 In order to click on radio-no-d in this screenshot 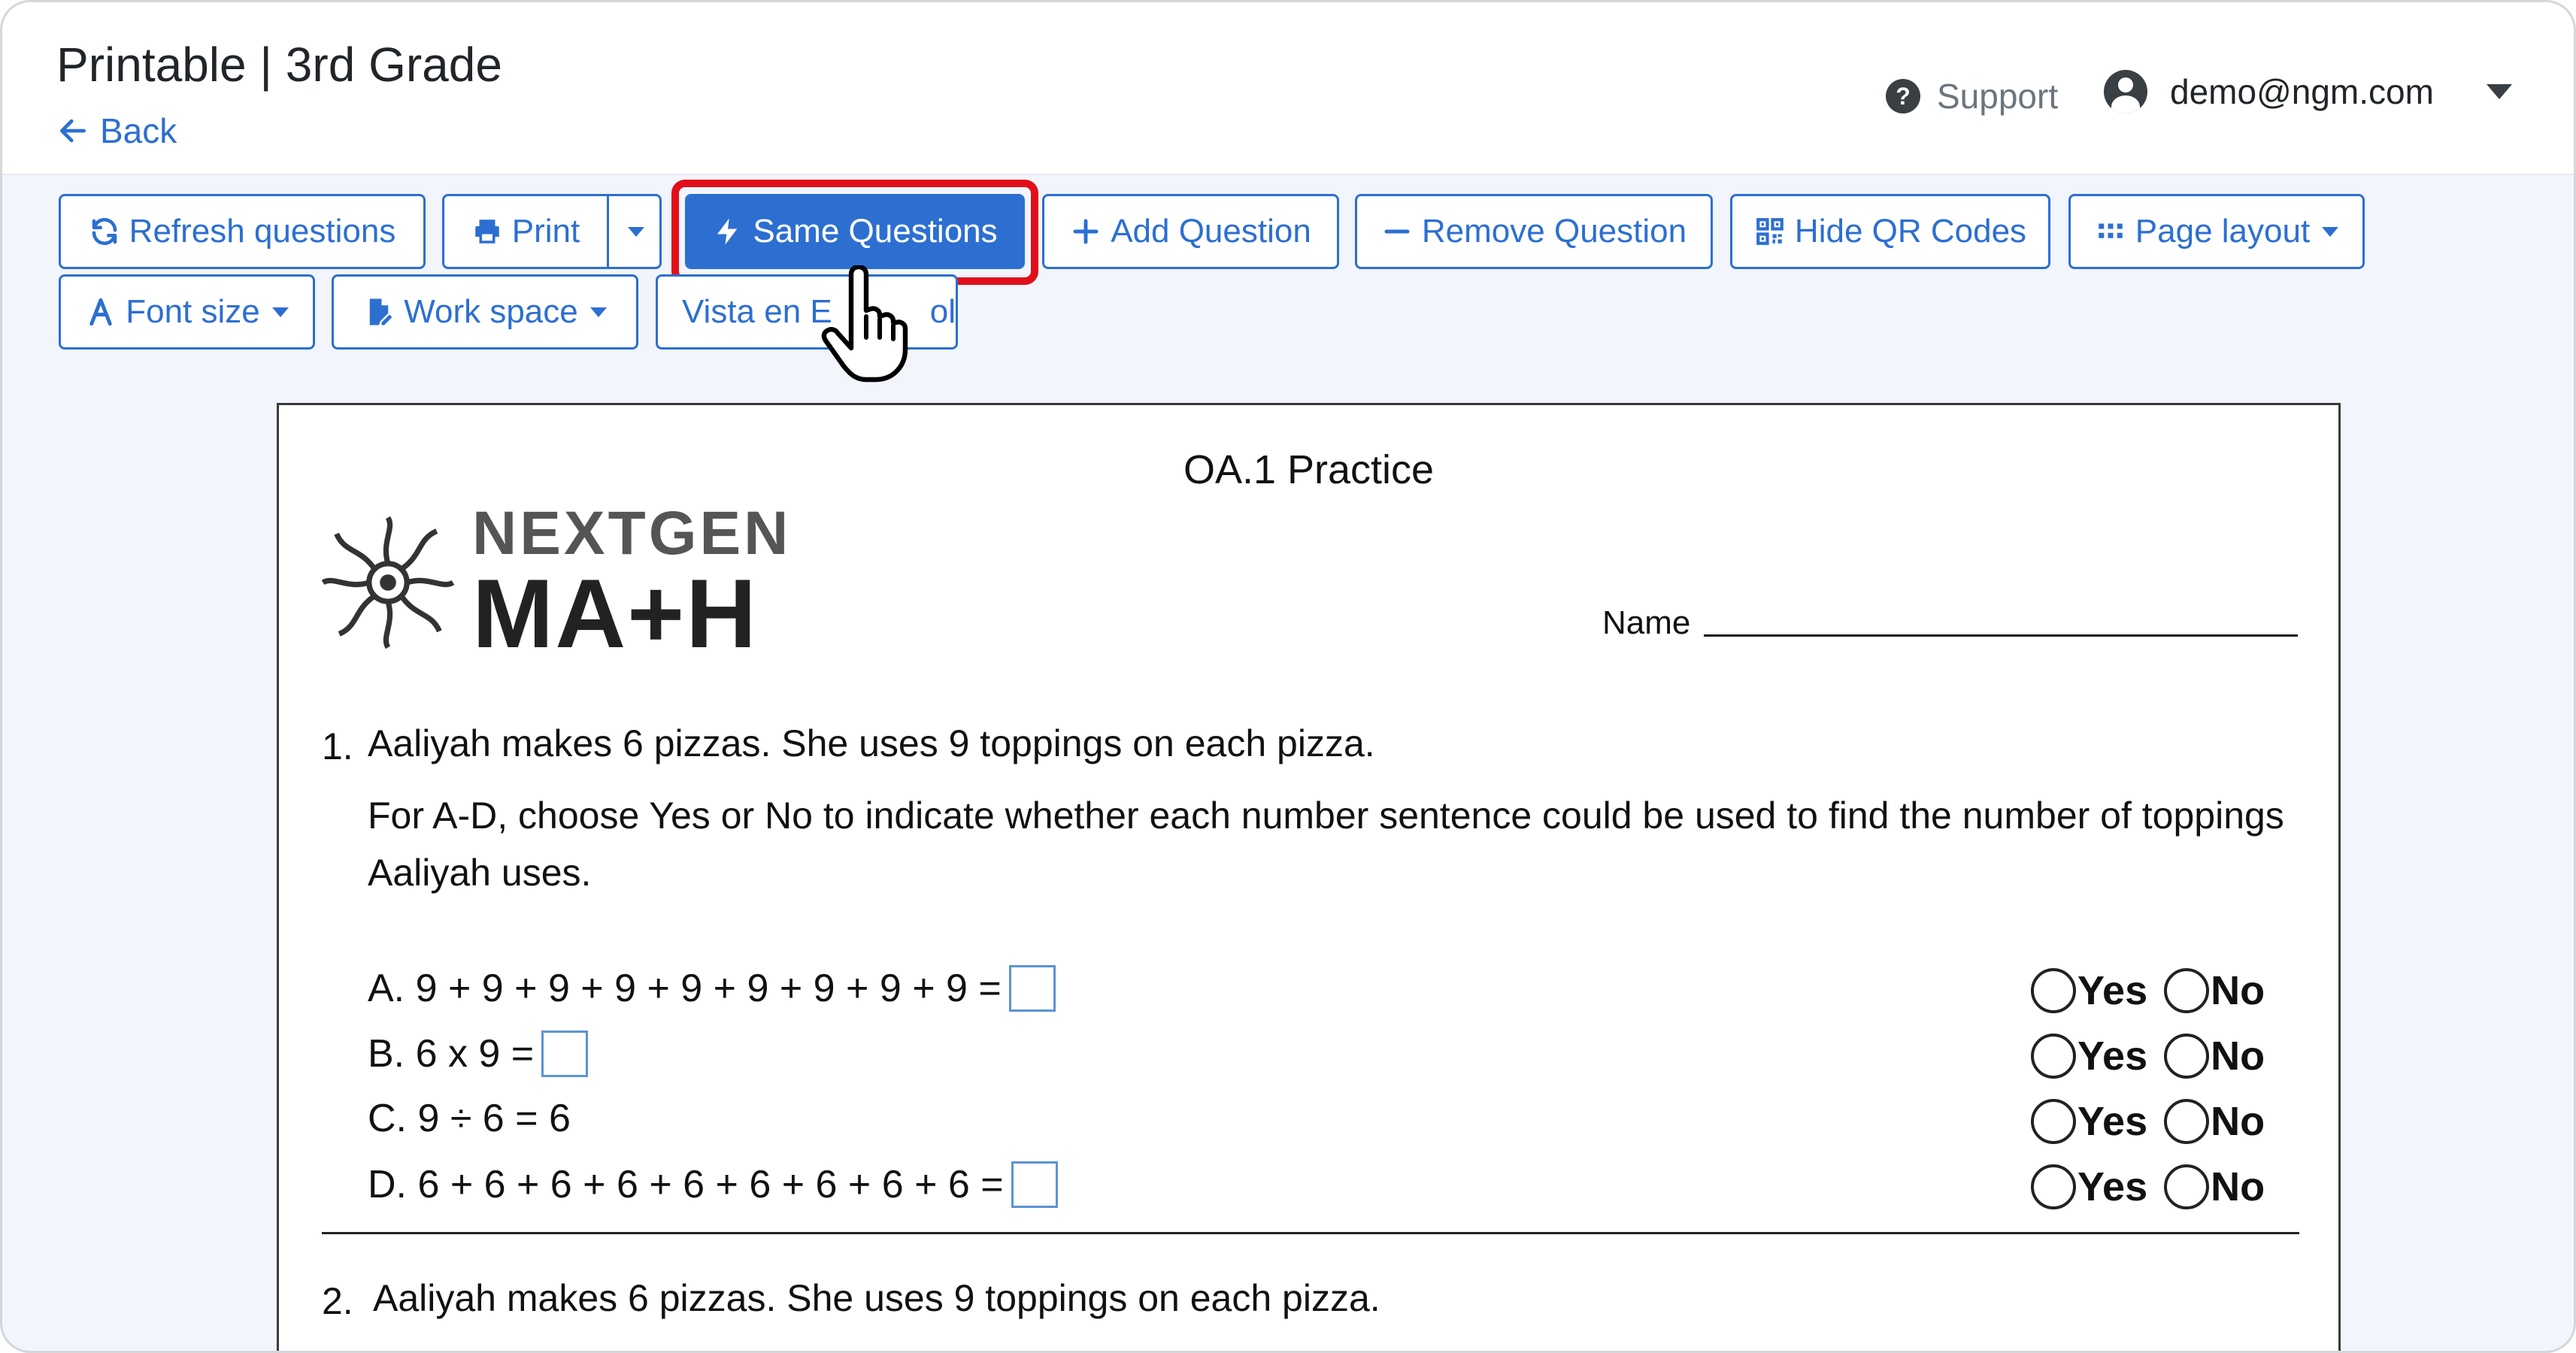, I will do `click(2187, 1186)`.